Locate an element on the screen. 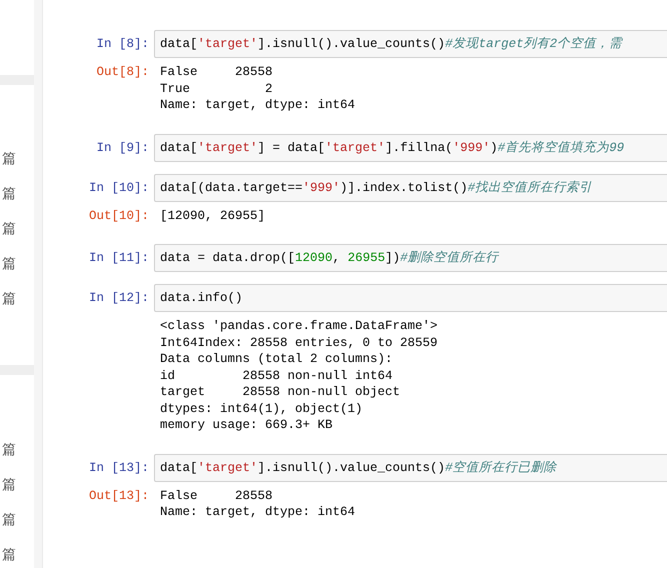  input-prompt: In [13]: is located at coordinates (119, 468).